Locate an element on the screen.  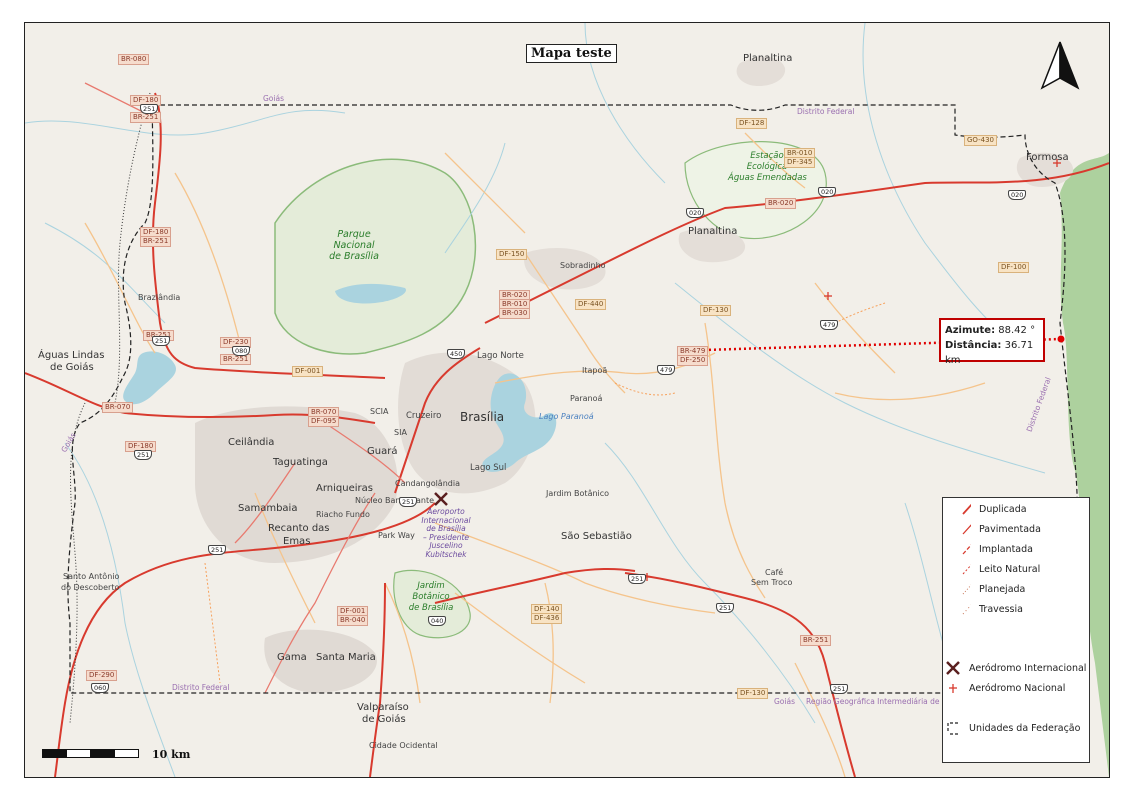
road-label-df345: DF-345 is located at coordinates (800, 162).